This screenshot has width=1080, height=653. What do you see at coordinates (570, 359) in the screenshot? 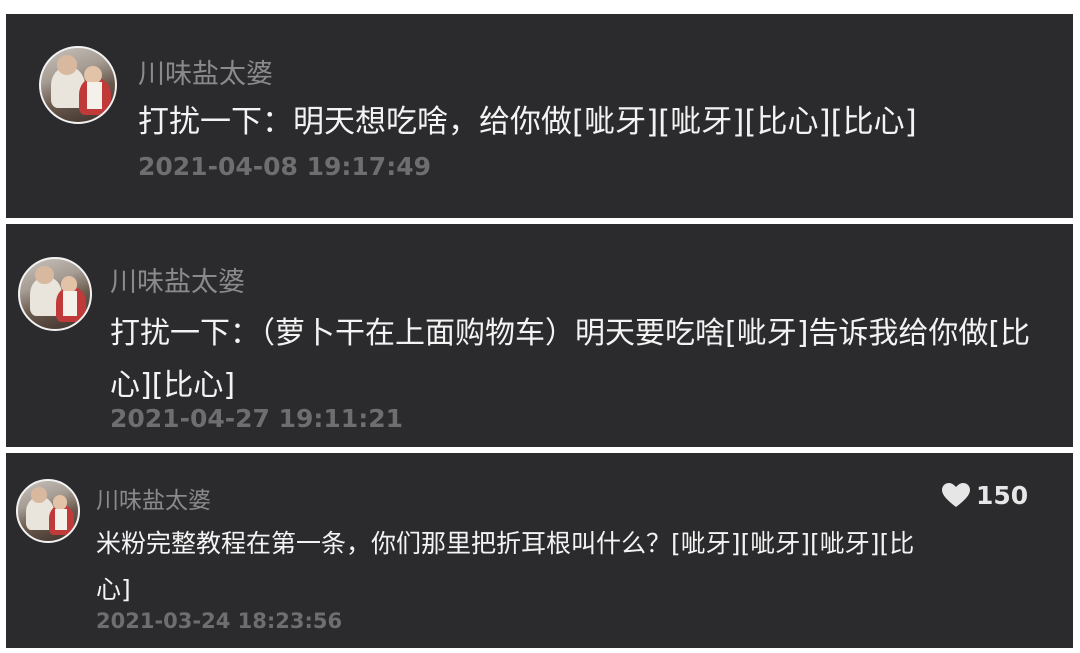
I see `comment-text: 打扰一下：（萝卜干在上面购物车）明天要吃啥[呲牙]告诉我给你做[比心][比心]` at bounding box center [570, 359].